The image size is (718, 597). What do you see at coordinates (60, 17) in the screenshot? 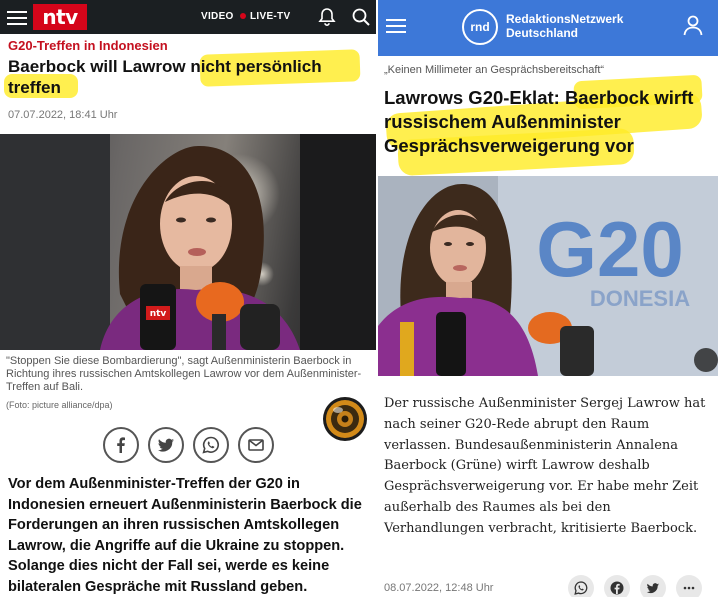
I see `ntv-logo: ntv` at bounding box center [60, 17].